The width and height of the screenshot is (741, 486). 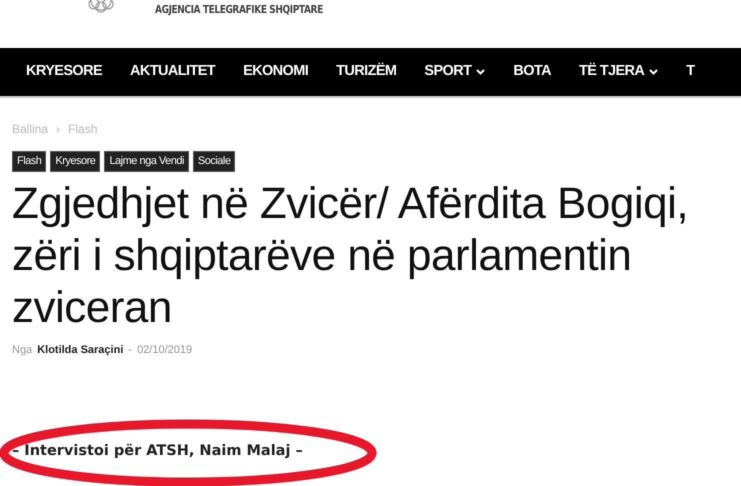 What do you see at coordinates (532, 72) in the screenshot?
I see `nav-link: BOTA` at bounding box center [532, 72].